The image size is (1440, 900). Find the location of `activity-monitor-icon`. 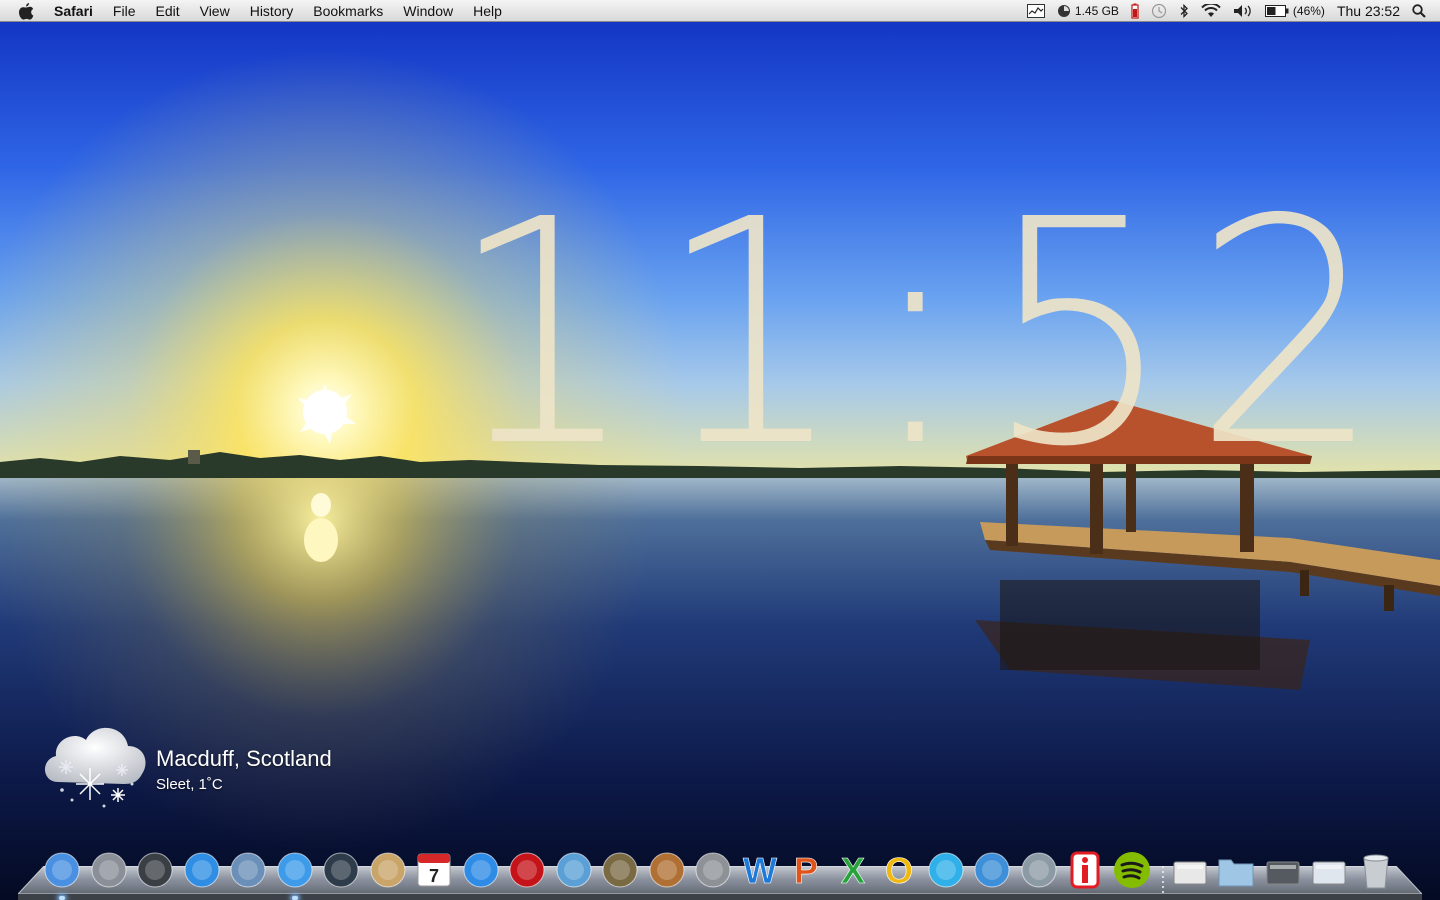

activity-monitor-icon is located at coordinates (1035, 11).